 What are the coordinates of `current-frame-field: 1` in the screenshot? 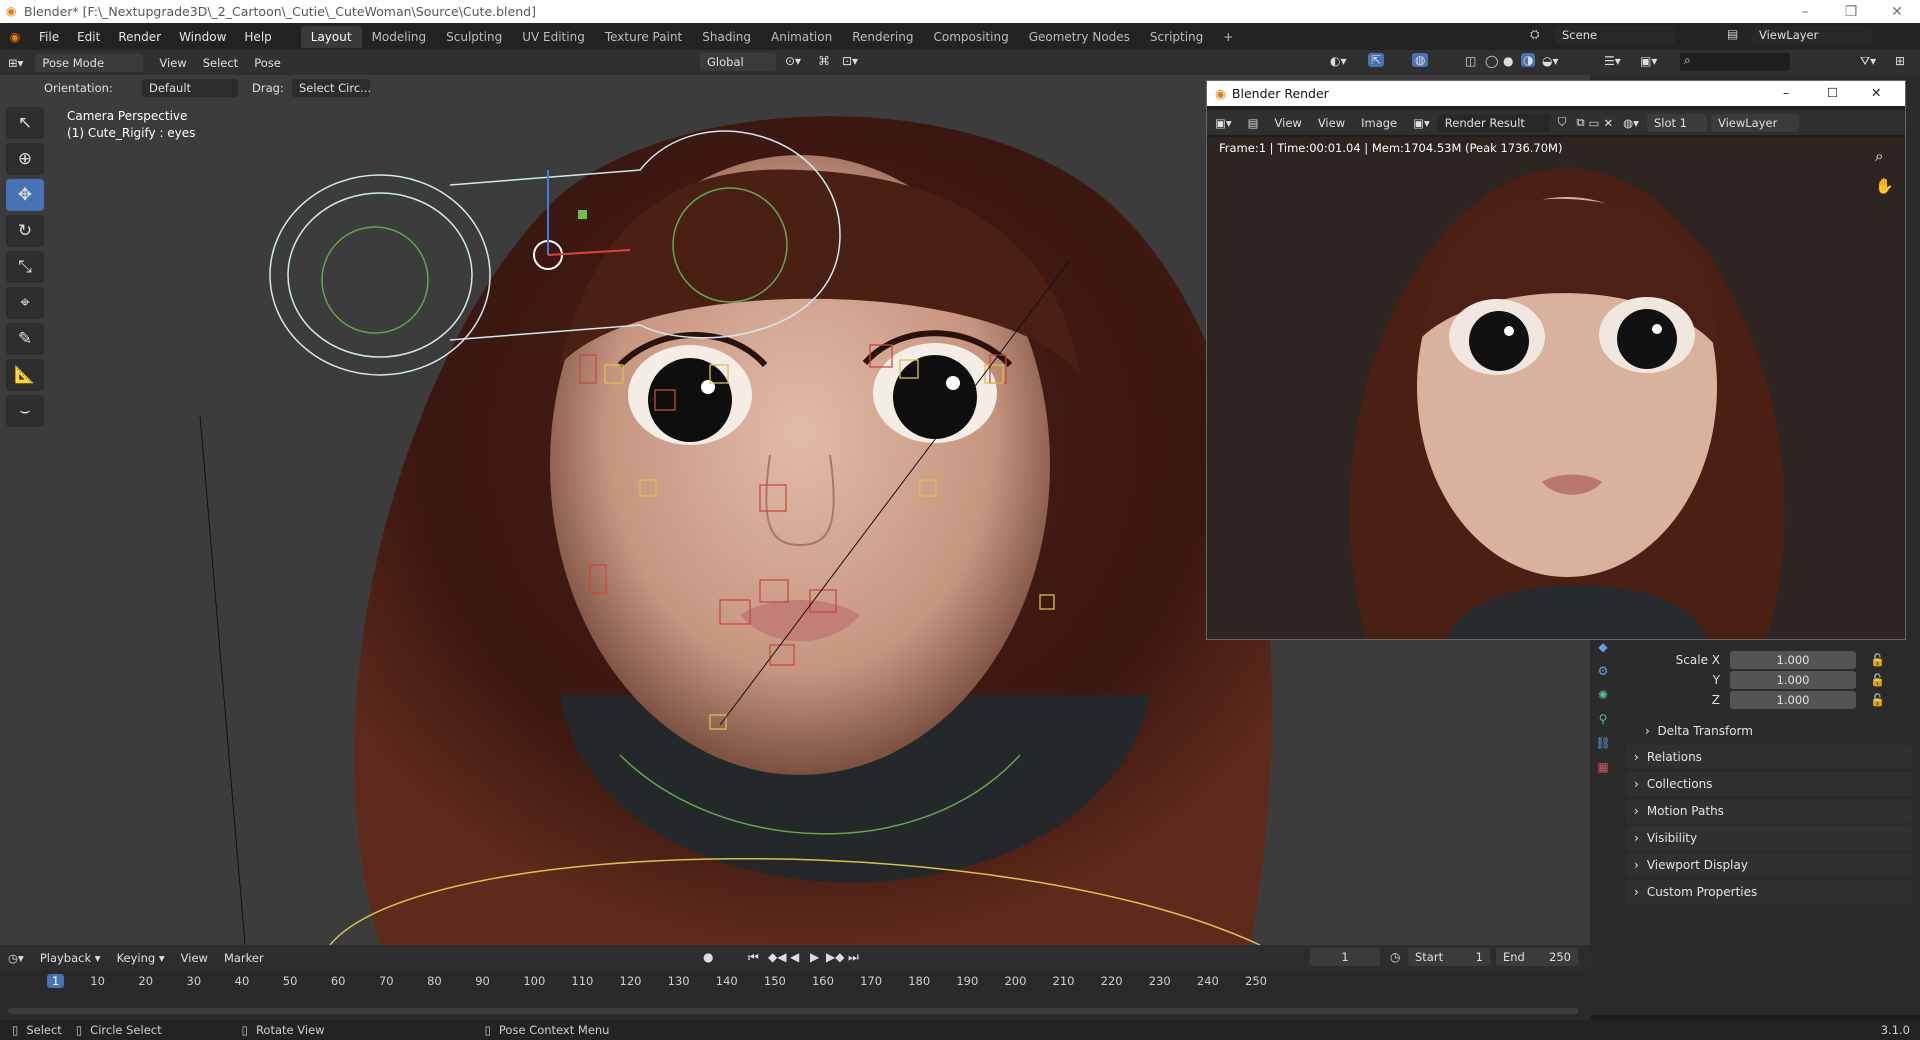 It's located at (1345, 957).